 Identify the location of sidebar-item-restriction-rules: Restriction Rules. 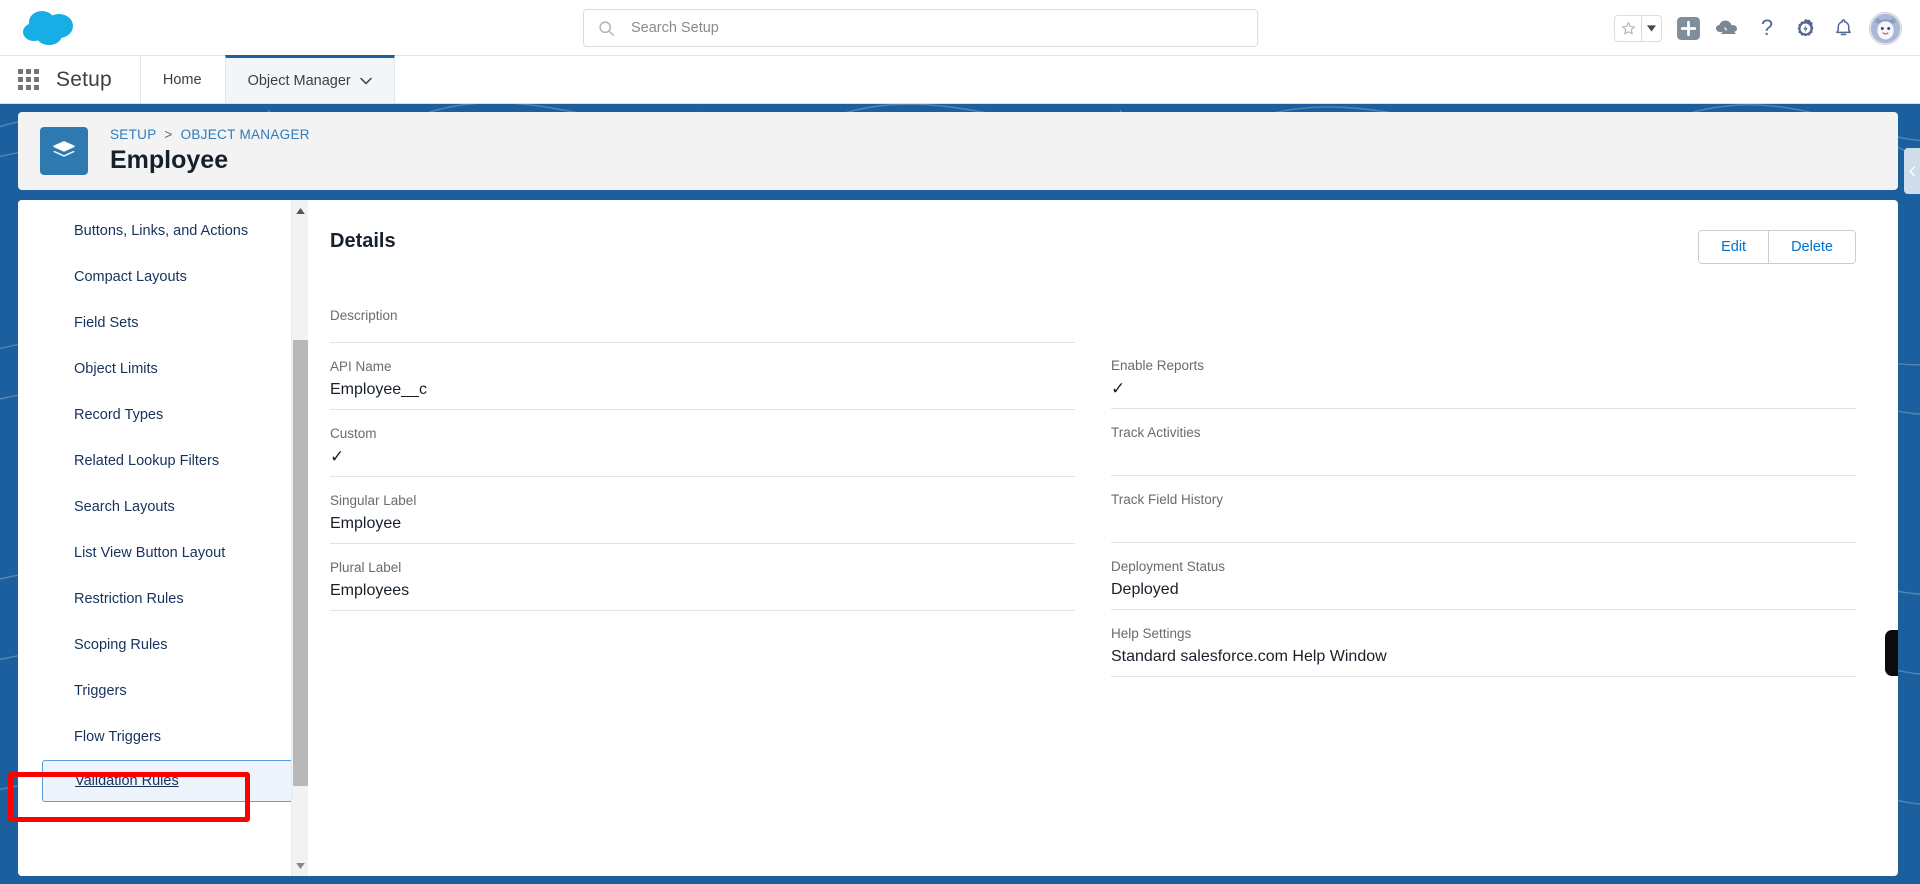
(163, 599).